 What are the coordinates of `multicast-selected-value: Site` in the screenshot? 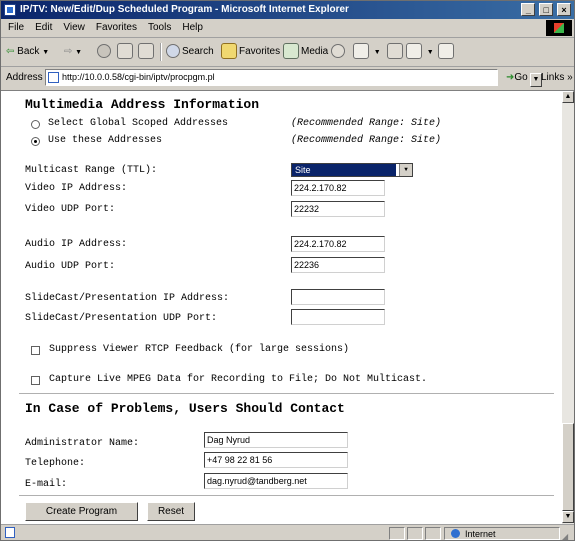 It's located at (344, 170).